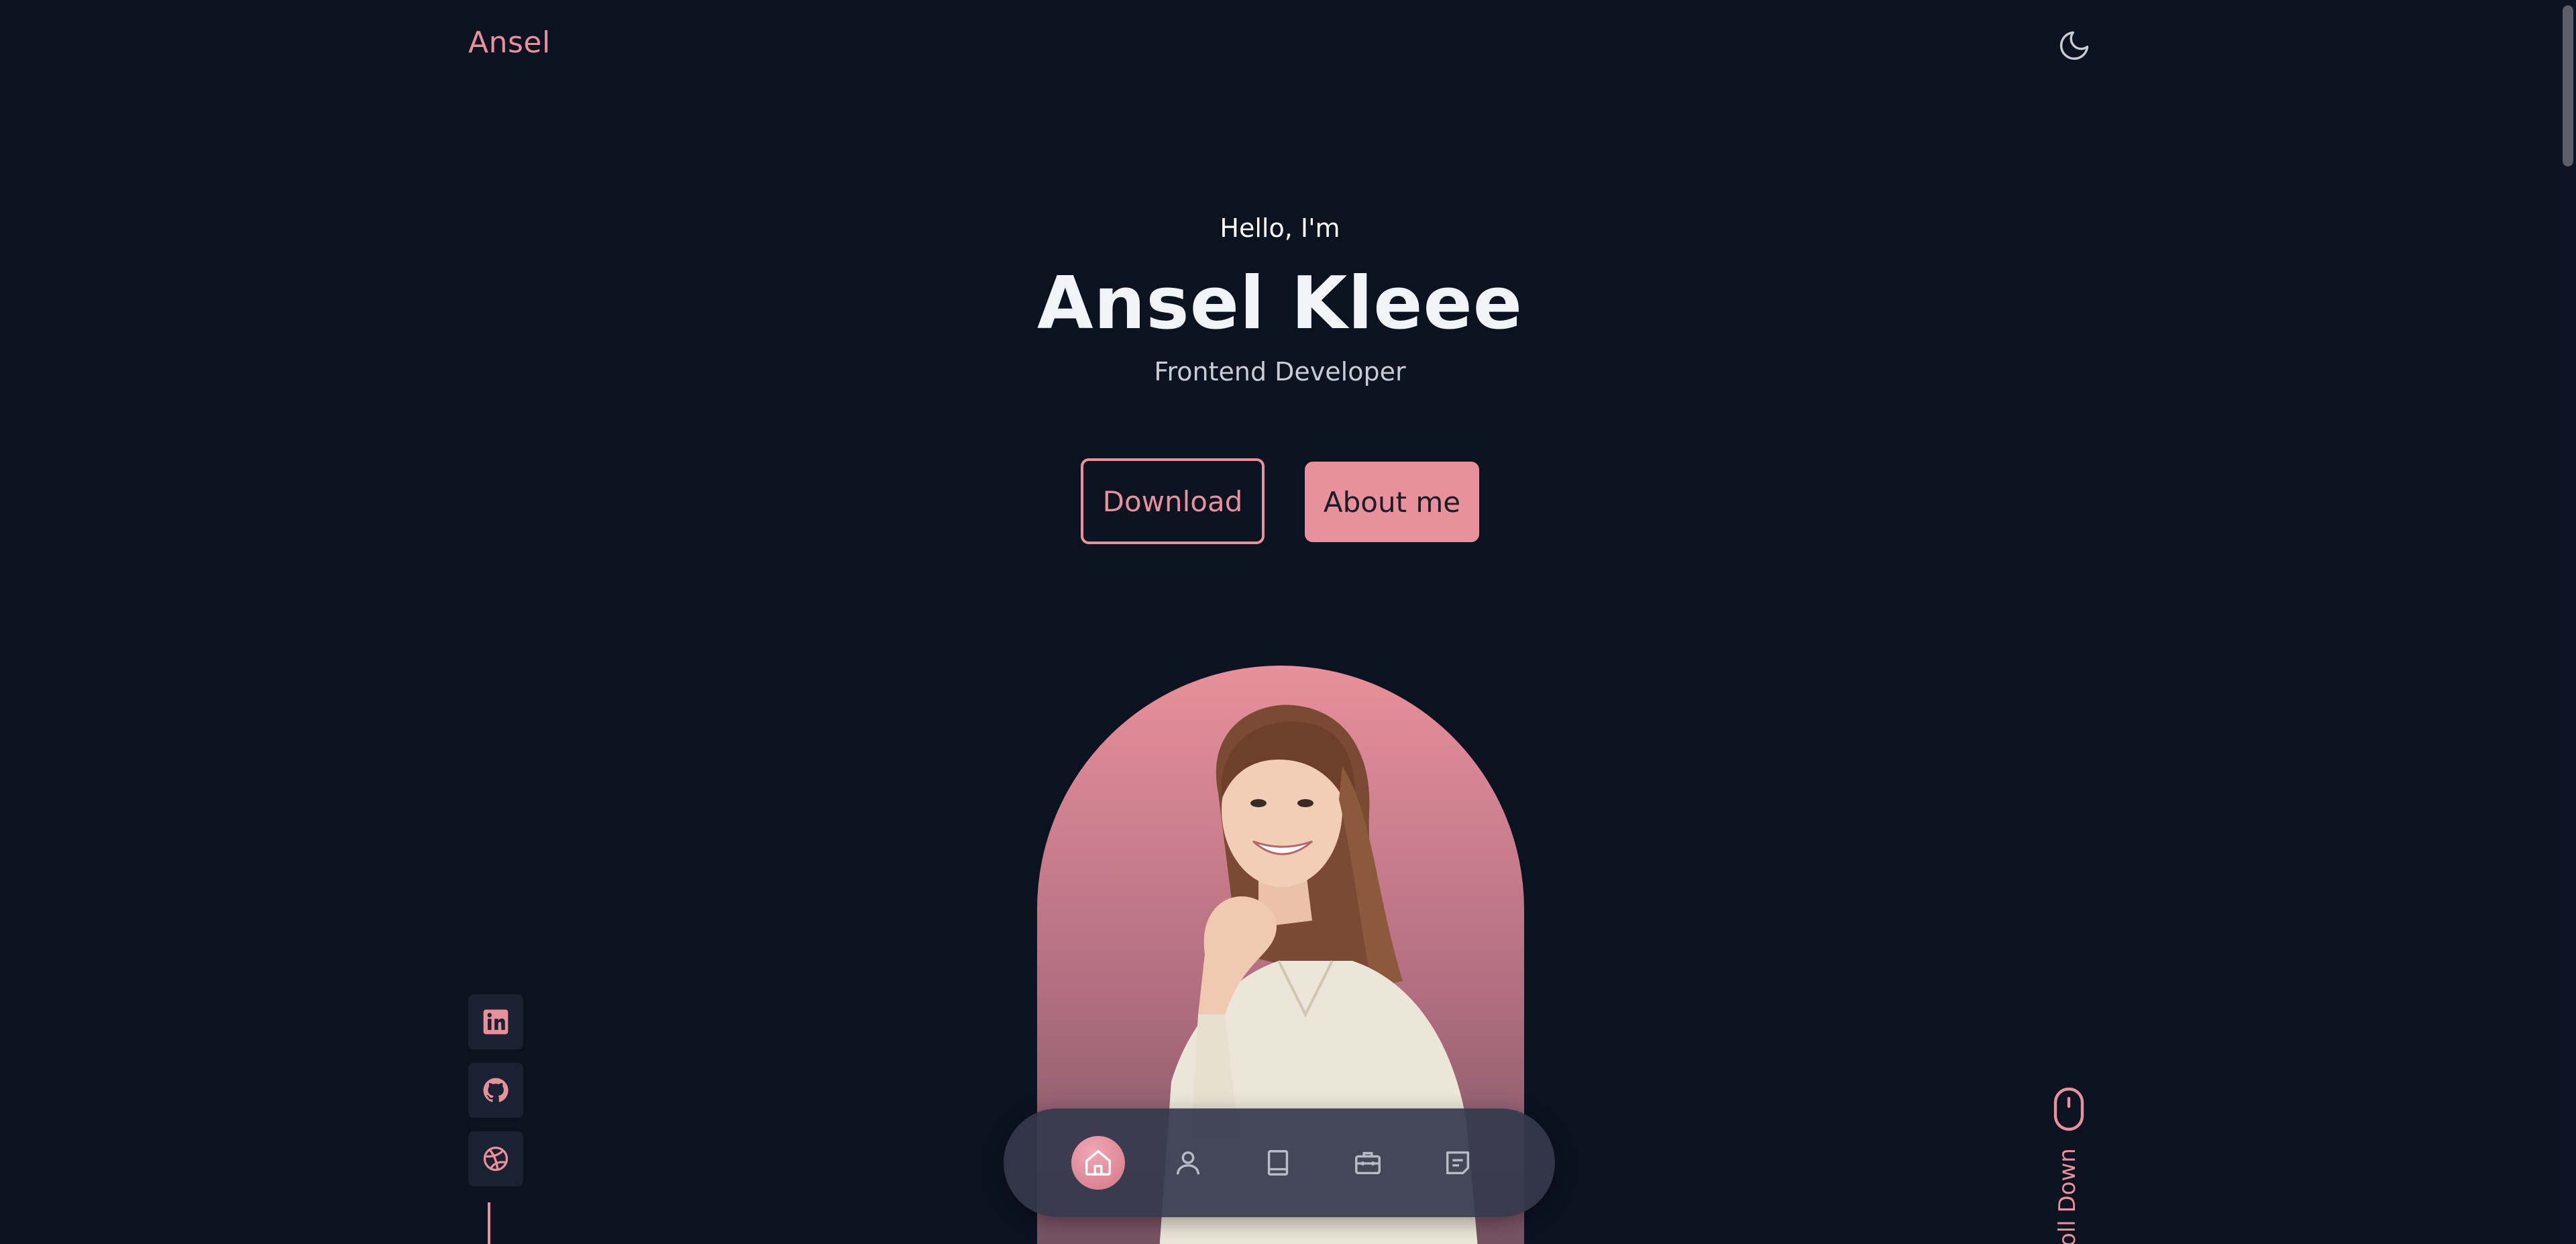 The width and height of the screenshot is (2576, 1244). Describe the element at coordinates (2067, 1196) in the screenshot. I see `scroll-down-label: oll Down` at that location.